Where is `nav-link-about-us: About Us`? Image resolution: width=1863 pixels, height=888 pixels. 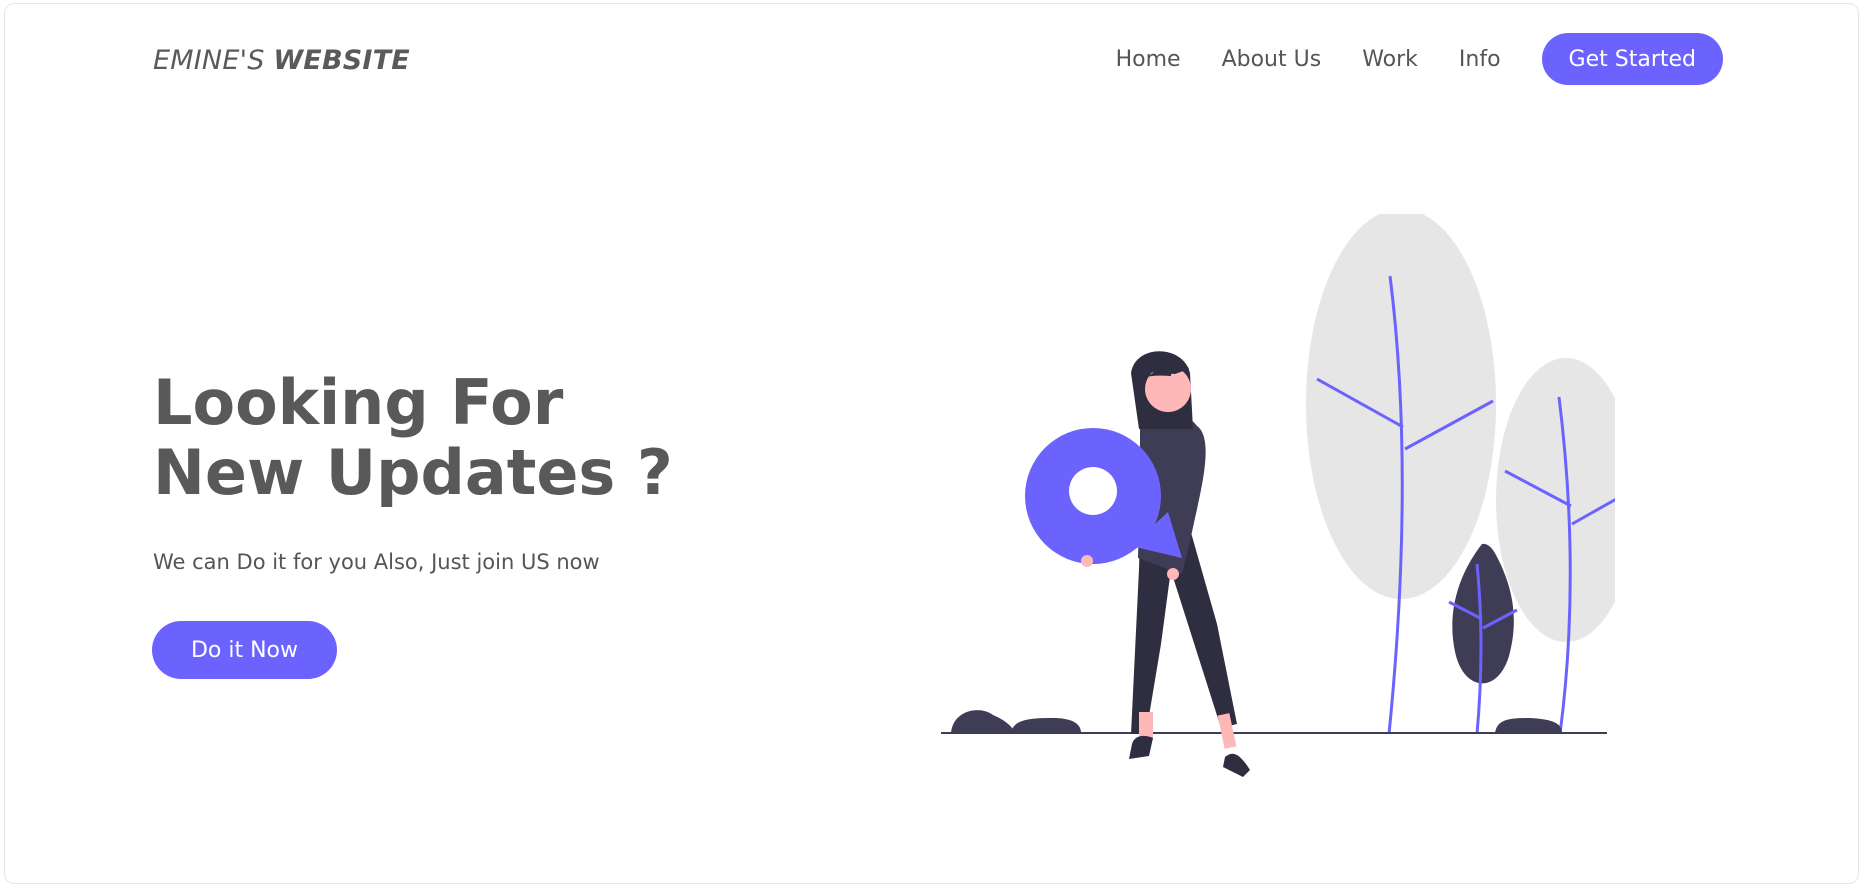 nav-link-about-us: About Us is located at coordinates (1272, 59).